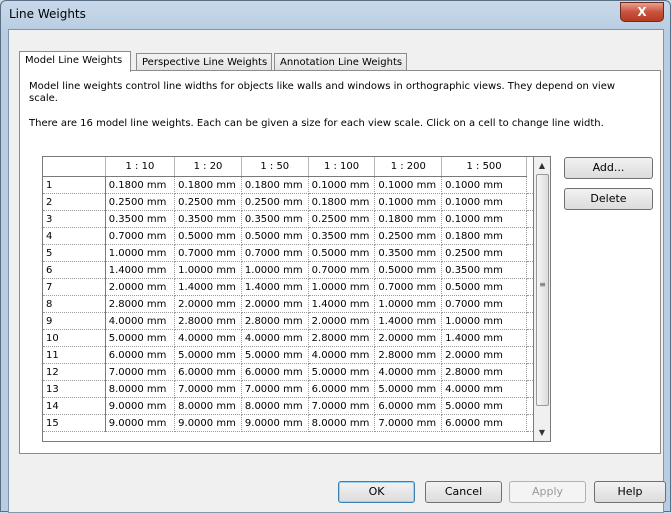 The height and width of the screenshot is (513, 671). I want to click on row-header: 2, so click(74, 202).